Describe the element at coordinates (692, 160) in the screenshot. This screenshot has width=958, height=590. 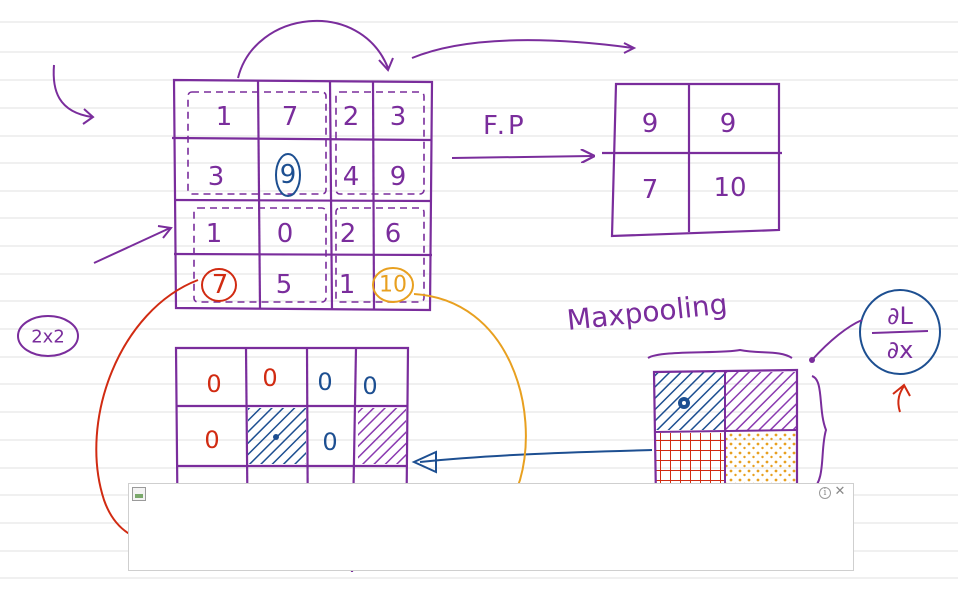
I see `output-grid` at that location.